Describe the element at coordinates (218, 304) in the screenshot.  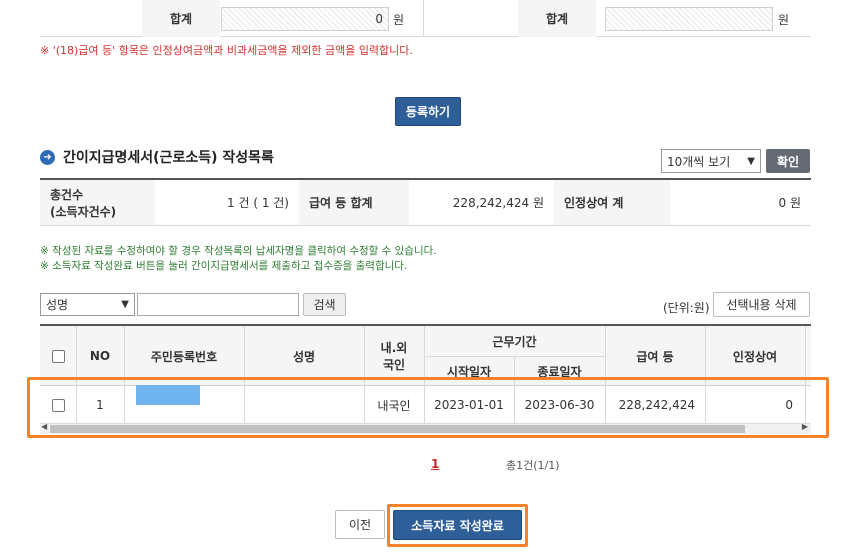
I see `search-input` at that location.